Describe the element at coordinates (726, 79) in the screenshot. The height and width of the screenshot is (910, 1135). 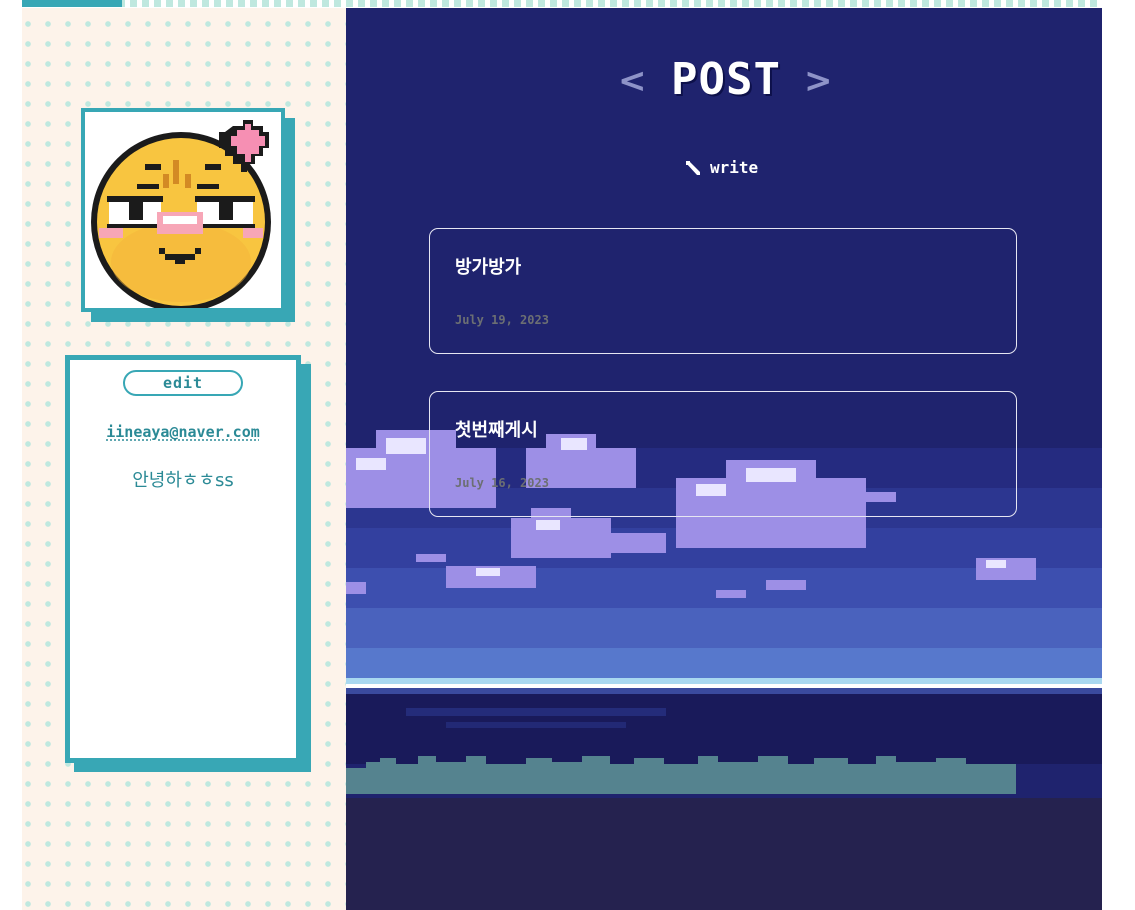
I see `page-title: POST` at that location.